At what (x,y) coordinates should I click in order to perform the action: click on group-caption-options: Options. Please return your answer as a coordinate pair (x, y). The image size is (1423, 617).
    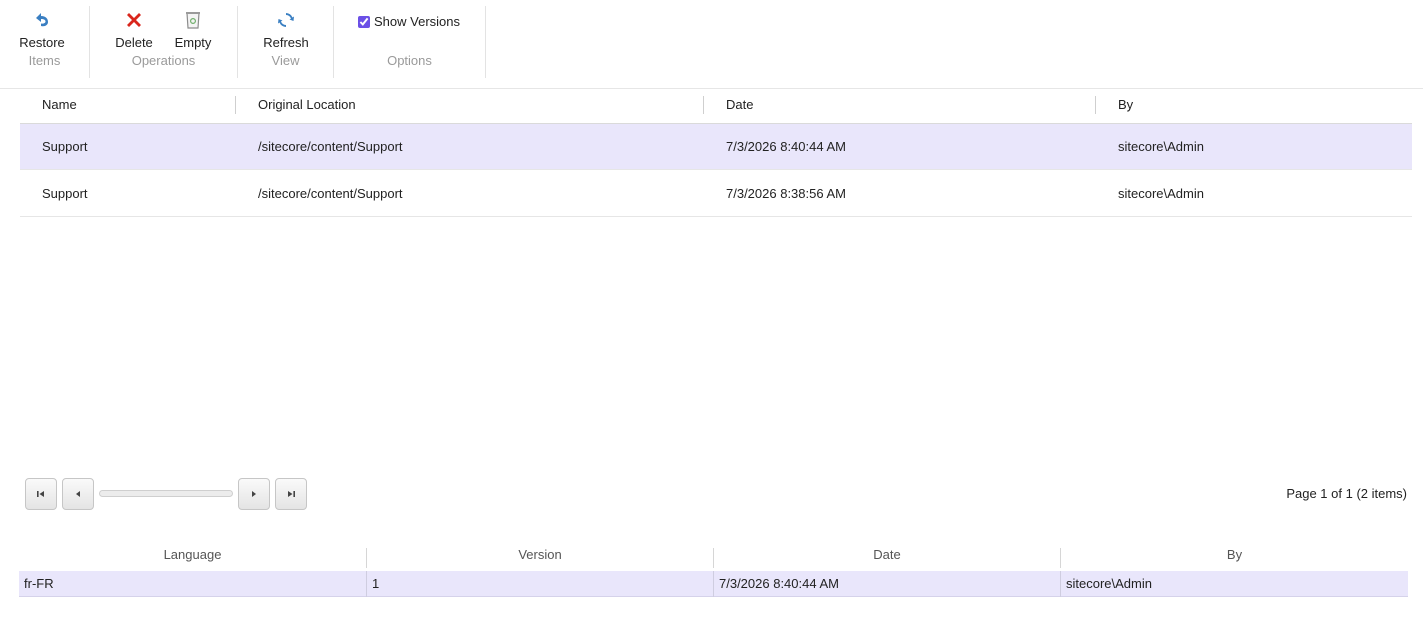
    Looking at the image, I should click on (409, 60).